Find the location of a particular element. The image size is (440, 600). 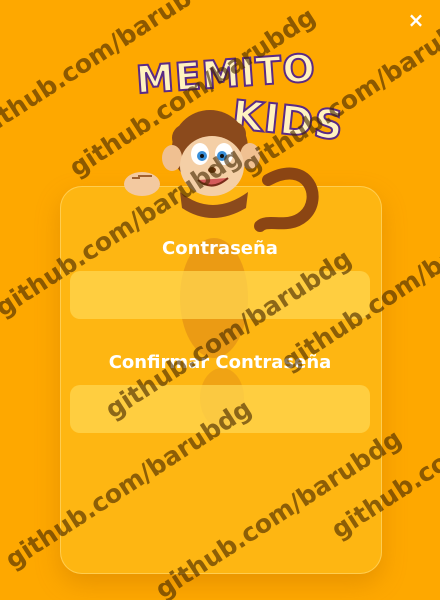

password-label: Contraseña is located at coordinates (220, 248).